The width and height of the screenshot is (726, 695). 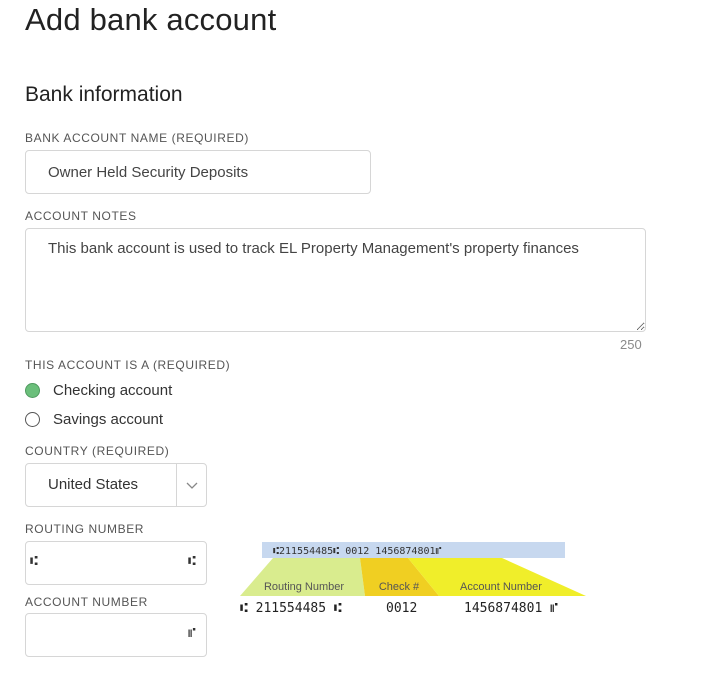 I want to click on radio-checking: Checking account, so click(x=98, y=390).